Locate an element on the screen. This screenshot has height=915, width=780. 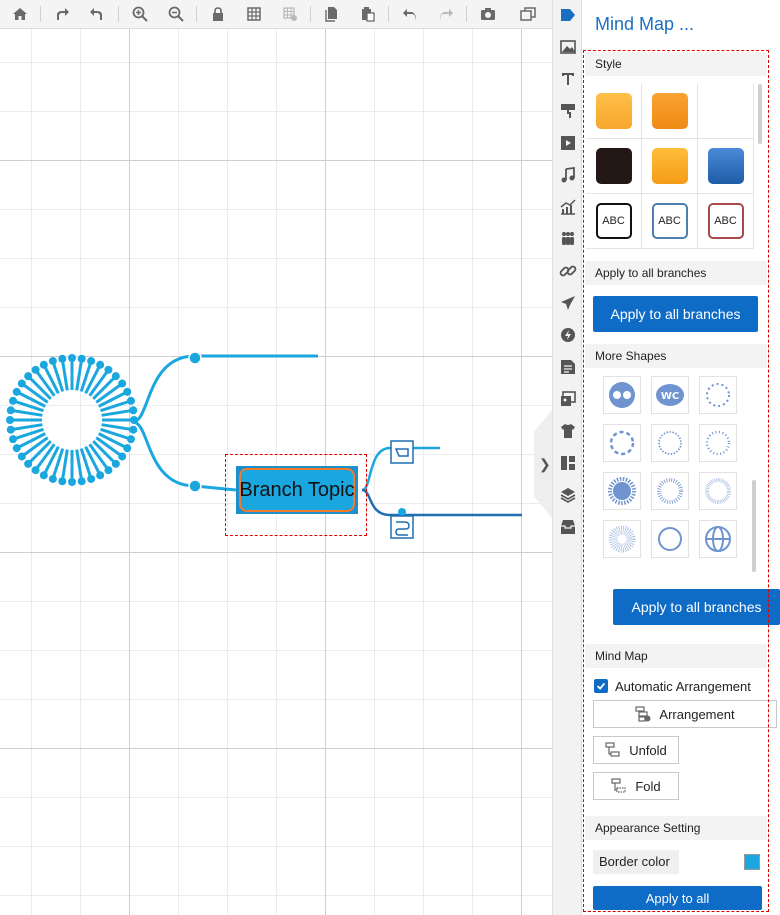
arrangement-icon is located at coordinates (643, 714).